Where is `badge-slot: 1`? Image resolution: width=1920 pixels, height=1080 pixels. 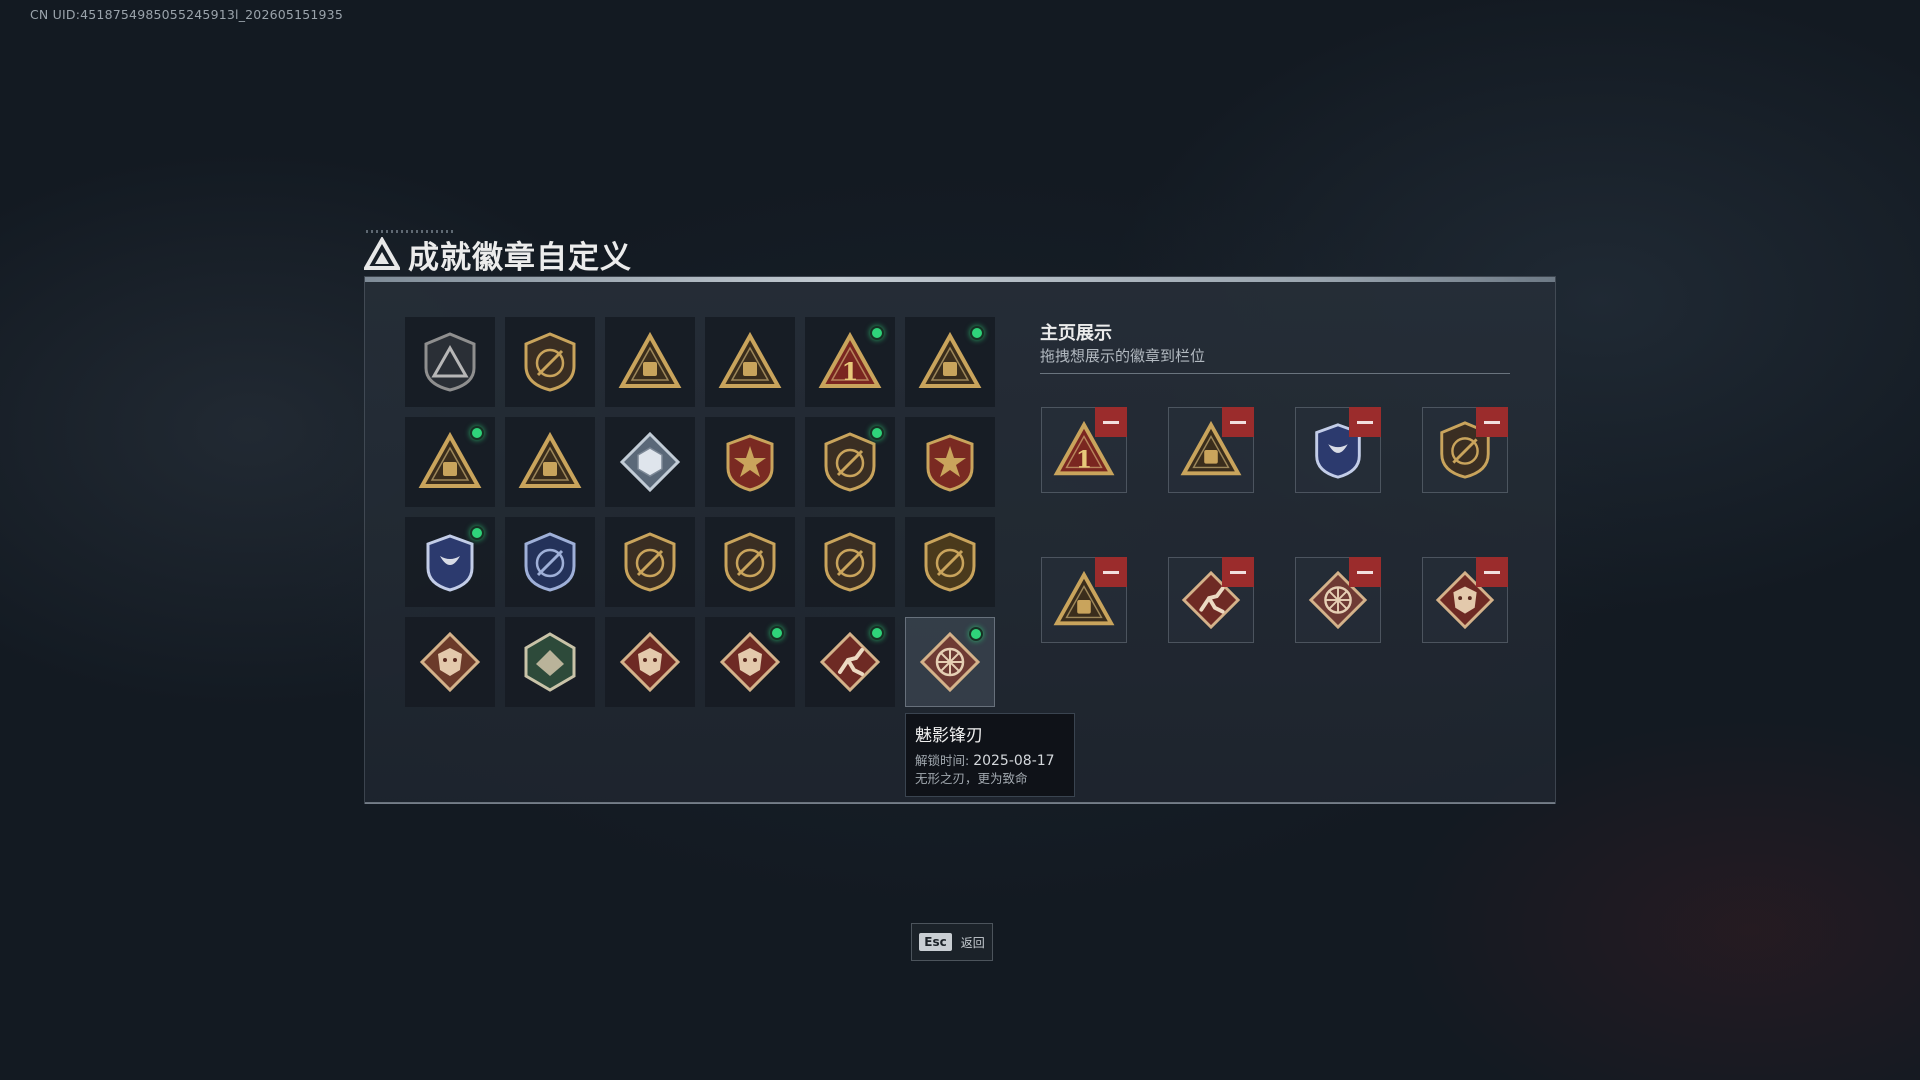 badge-slot: 1 is located at coordinates (850, 362).